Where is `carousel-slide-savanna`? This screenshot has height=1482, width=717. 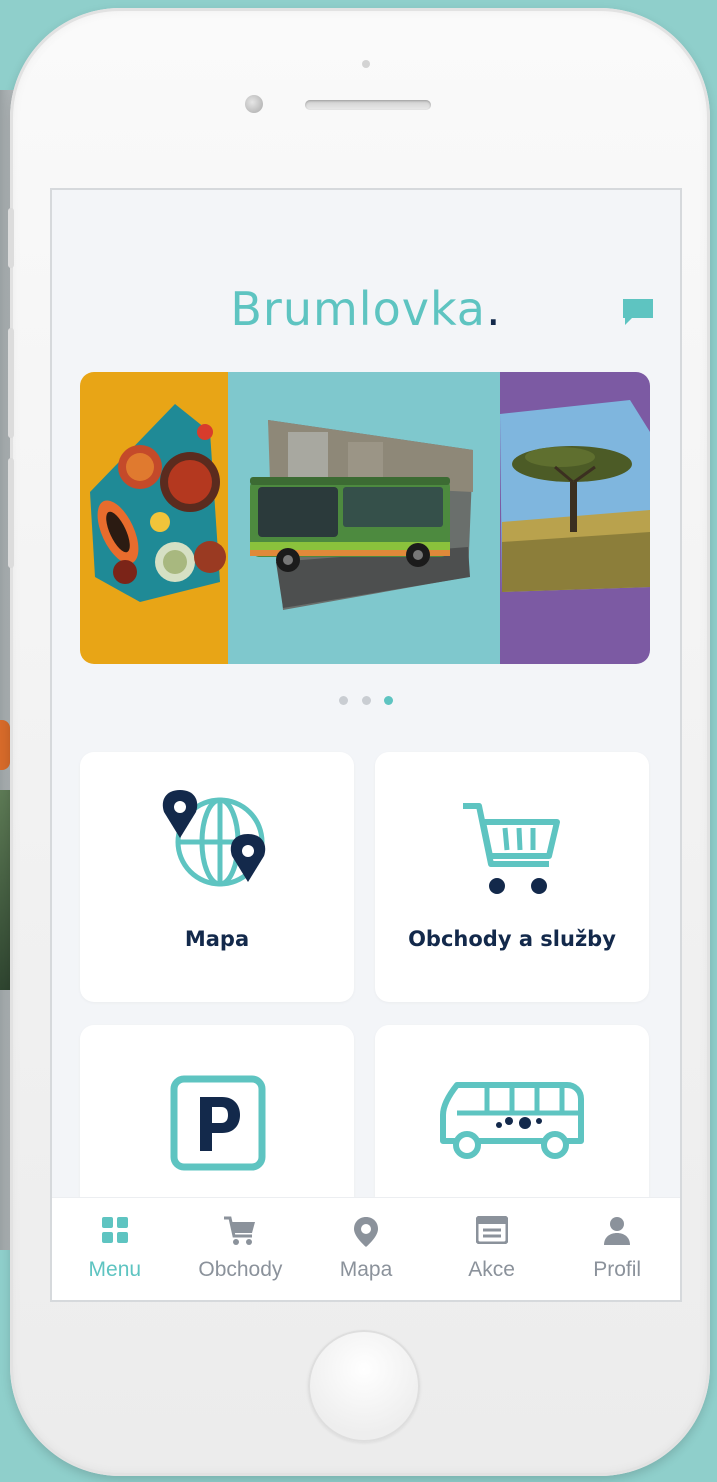 carousel-slide-savanna is located at coordinates (575, 518).